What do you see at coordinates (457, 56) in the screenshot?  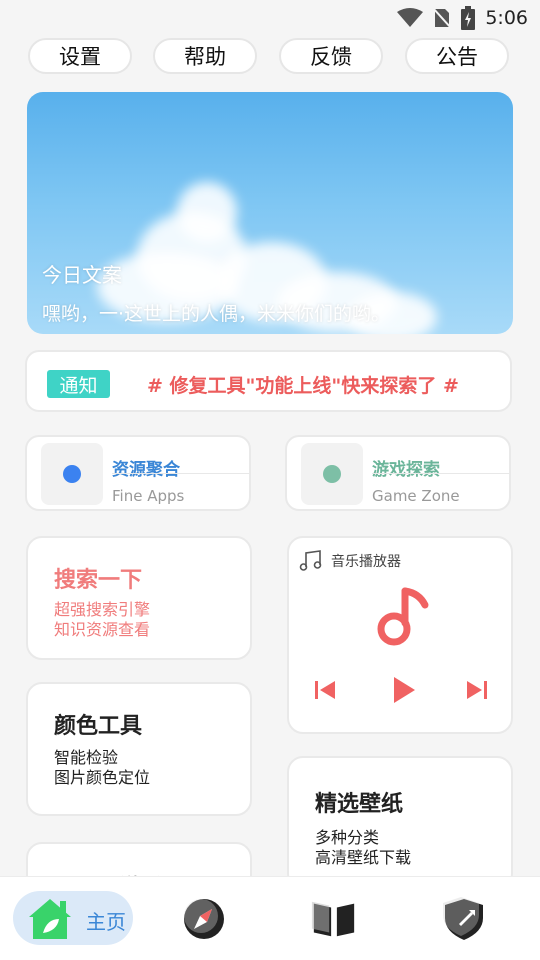 I see `announcement-button: 公告` at bounding box center [457, 56].